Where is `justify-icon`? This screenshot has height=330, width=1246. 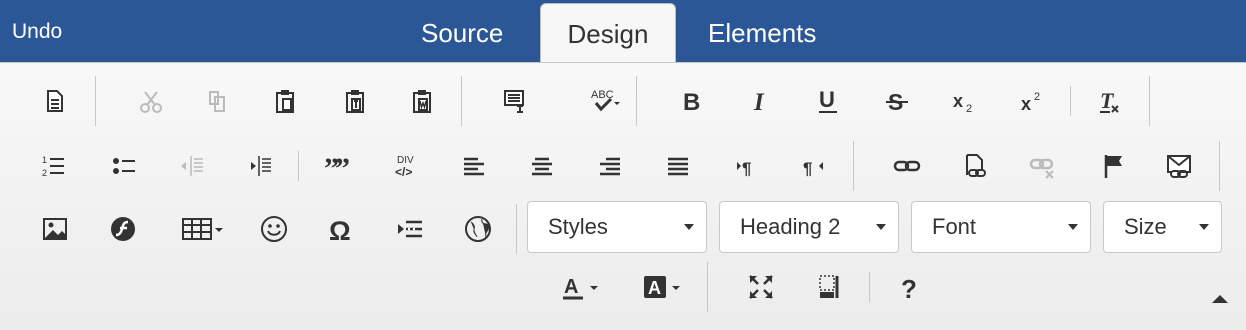
justify-icon is located at coordinates (678, 166).